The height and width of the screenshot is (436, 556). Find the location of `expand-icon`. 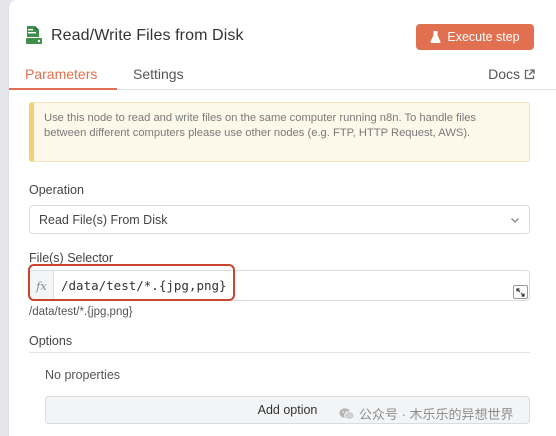

expand-icon is located at coordinates (520, 292).